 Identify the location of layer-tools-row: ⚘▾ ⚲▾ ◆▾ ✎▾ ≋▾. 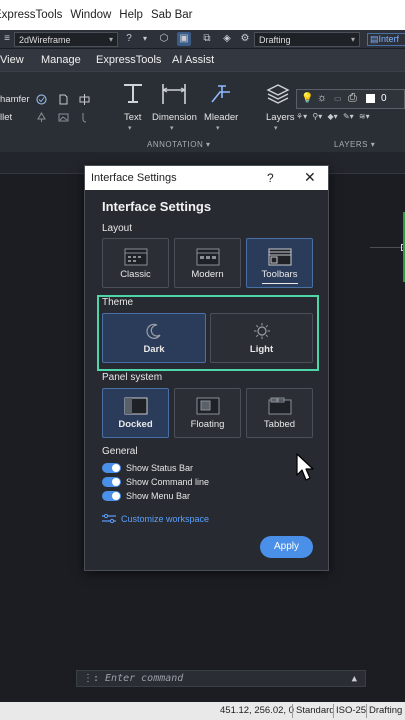
(350, 119).